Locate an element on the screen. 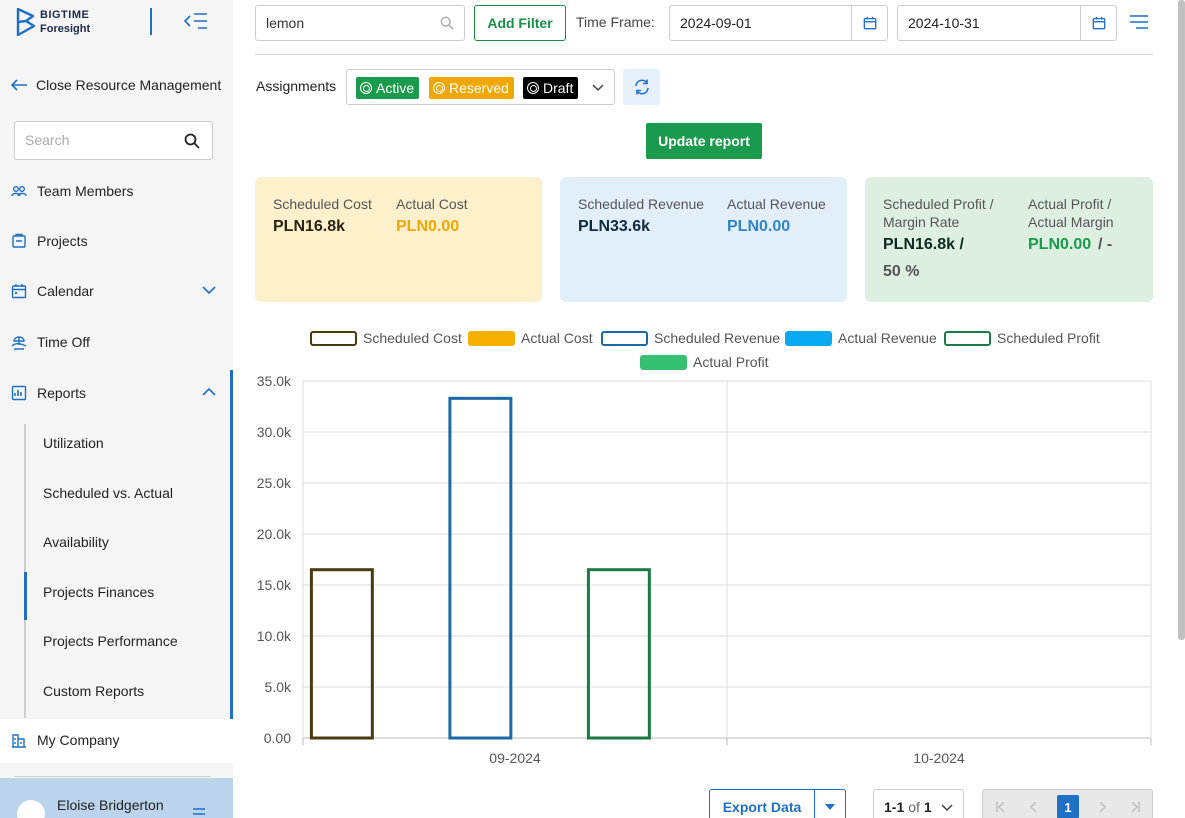  logo-icon is located at coordinates (26, 22).